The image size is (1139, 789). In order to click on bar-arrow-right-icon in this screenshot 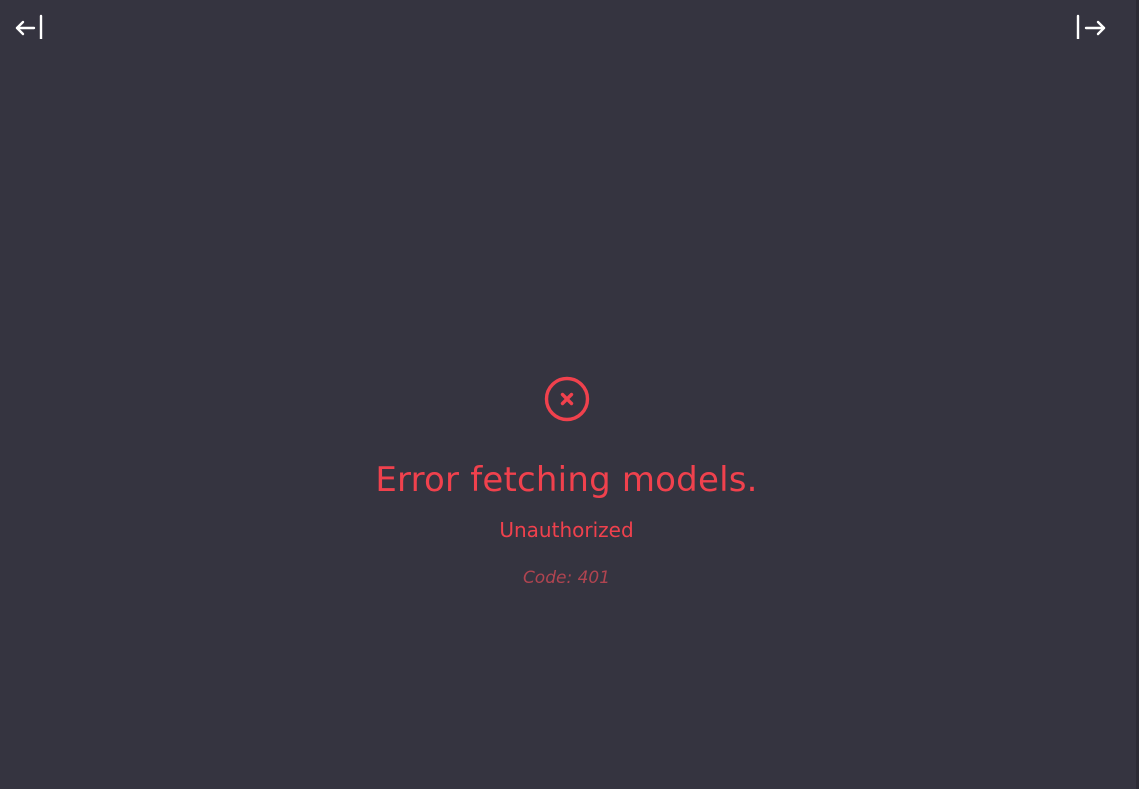, I will do `click(1091, 26)`.